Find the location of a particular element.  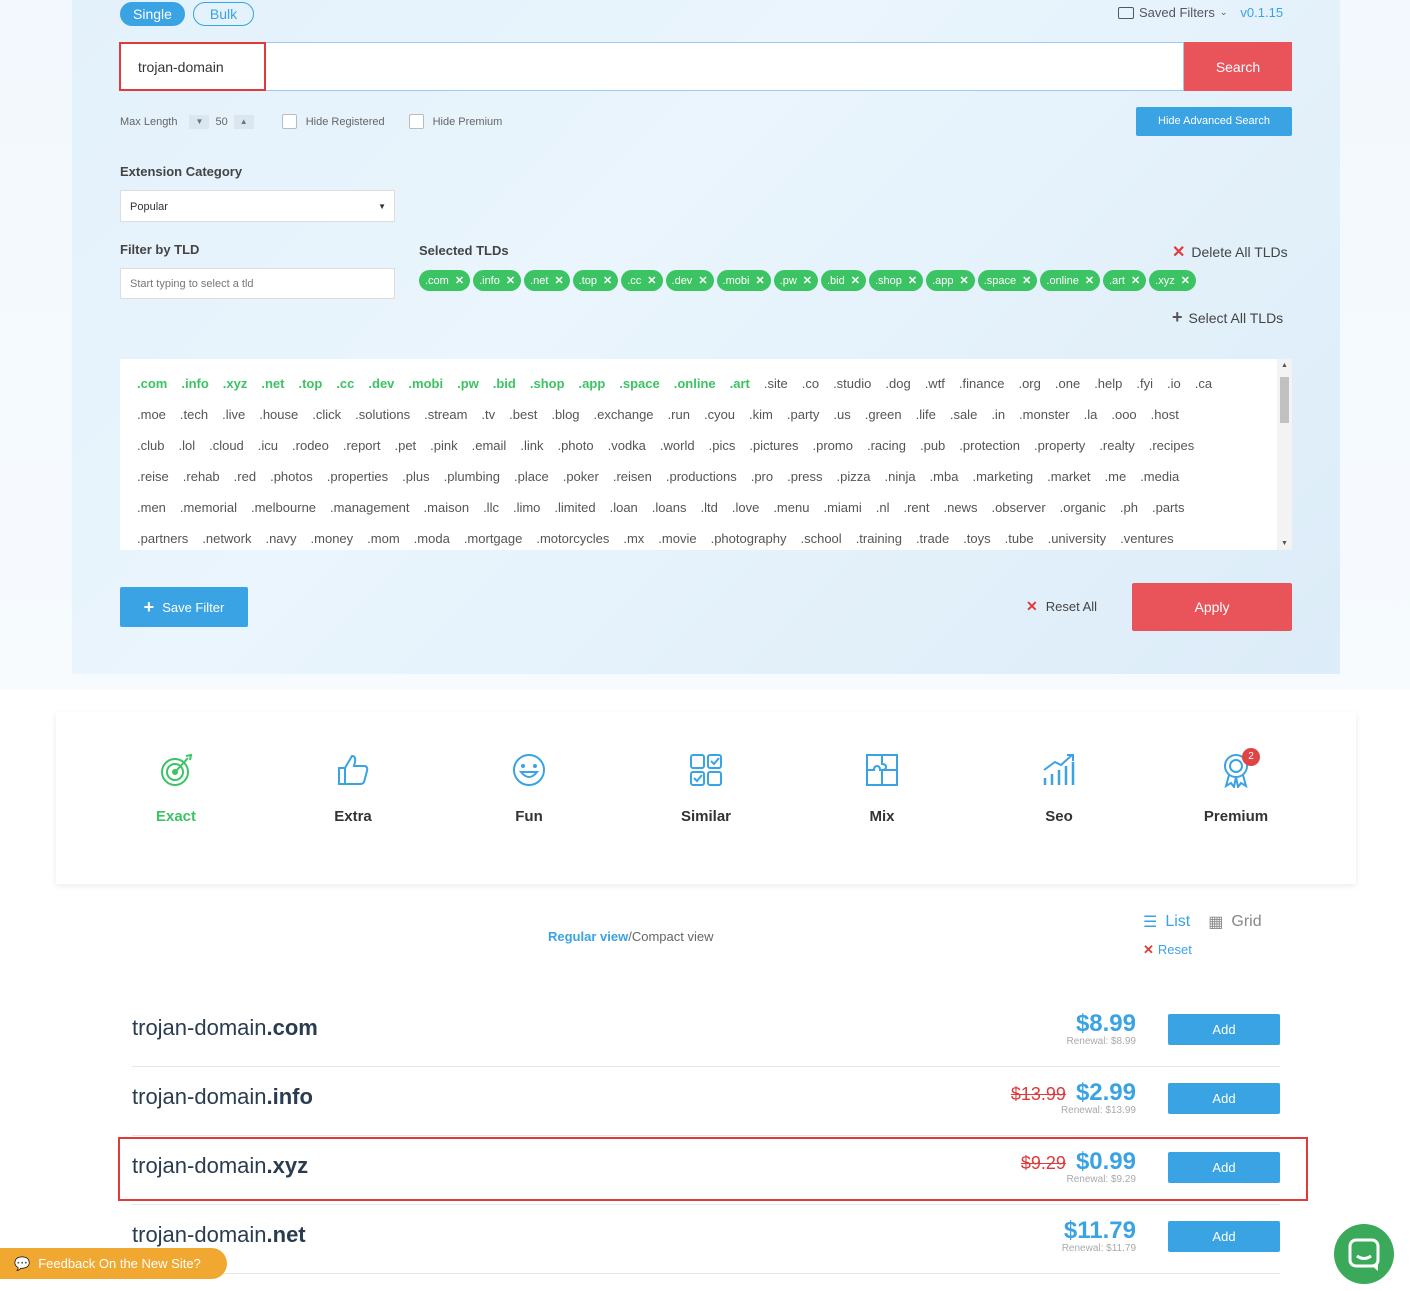

tld-option: .best is located at coordinates (523, 422).